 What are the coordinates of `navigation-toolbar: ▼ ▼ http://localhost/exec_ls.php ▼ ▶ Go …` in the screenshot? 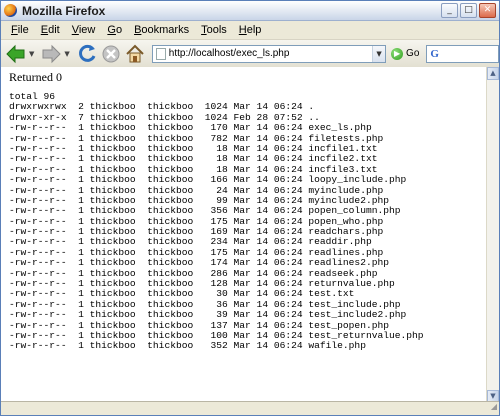 It's located at (250, 54).